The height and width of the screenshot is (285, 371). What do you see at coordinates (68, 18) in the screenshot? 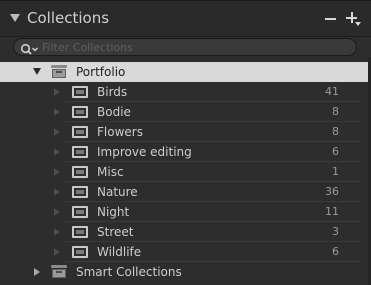
I see `panel-title: Collections` at bounding box center [68, 18].